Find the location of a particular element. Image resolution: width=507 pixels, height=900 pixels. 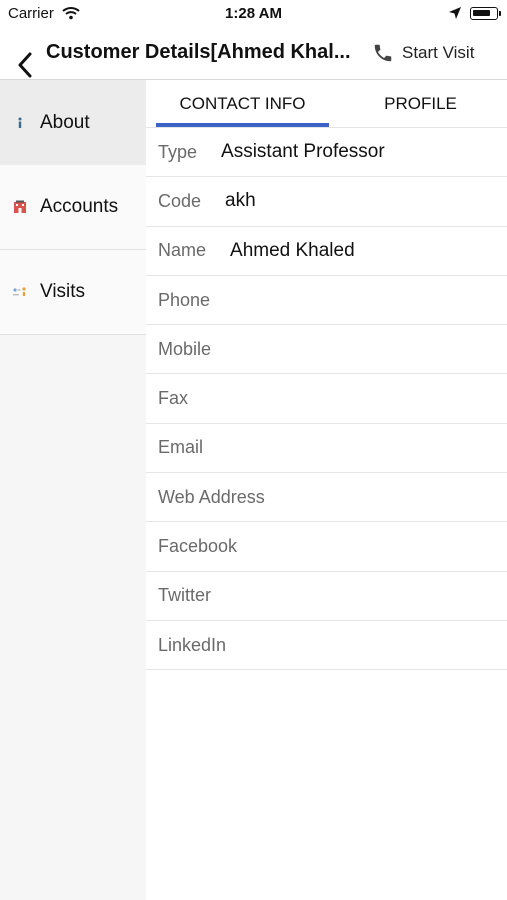

status-bar: Carrier 1:28 AM is located at coordinates (253, 14).